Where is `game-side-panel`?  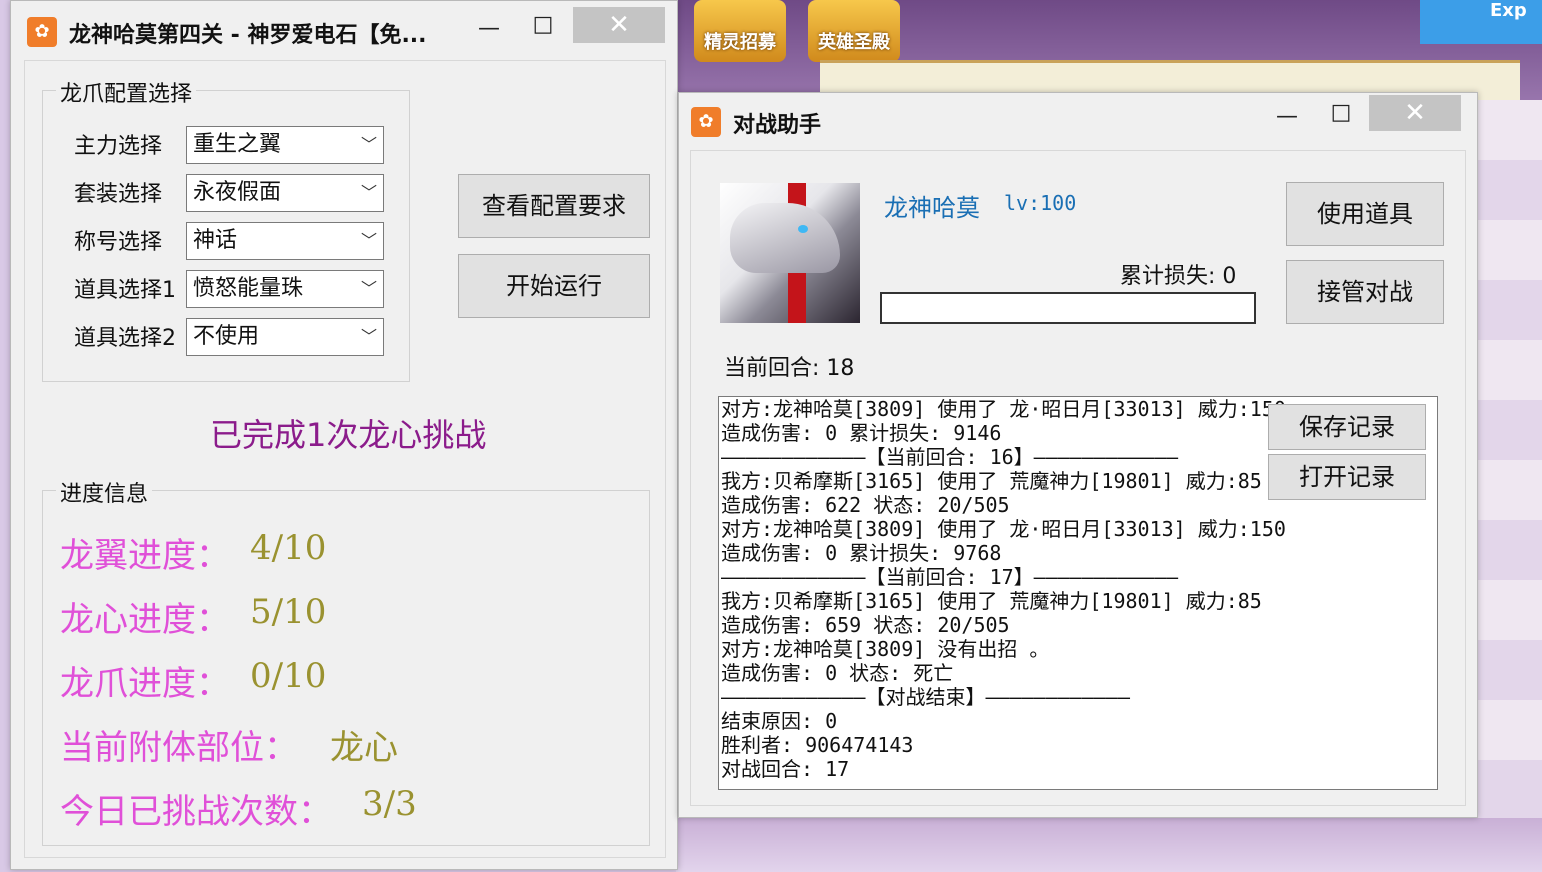
game-side-panel is located at coordinates (1509, 460).